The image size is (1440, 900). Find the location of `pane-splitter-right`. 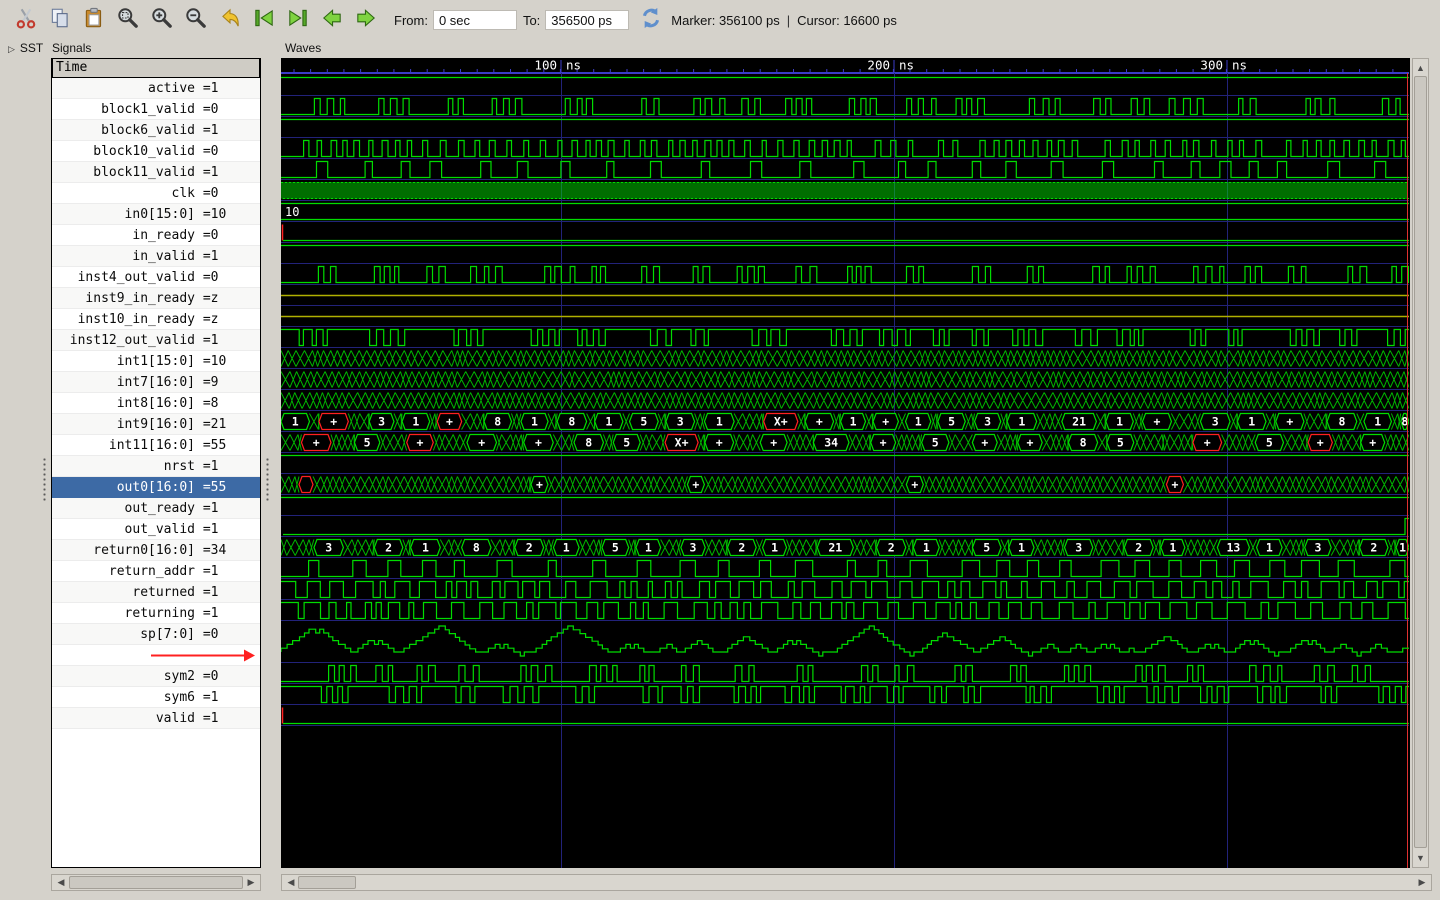

pane-splitter-right is located at coordinates (267, 479).